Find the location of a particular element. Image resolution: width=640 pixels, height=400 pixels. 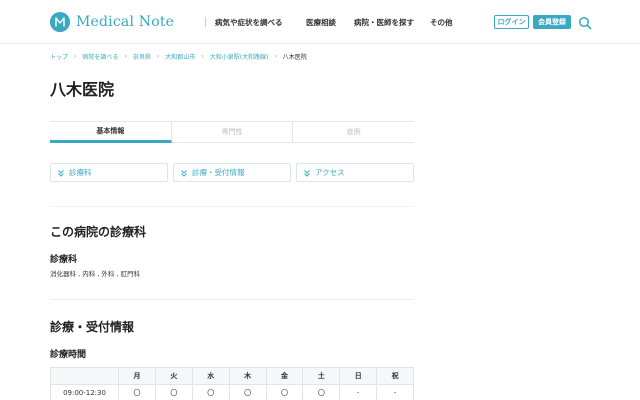

table-header-cell: 日 is located at coordinates (358, 376).